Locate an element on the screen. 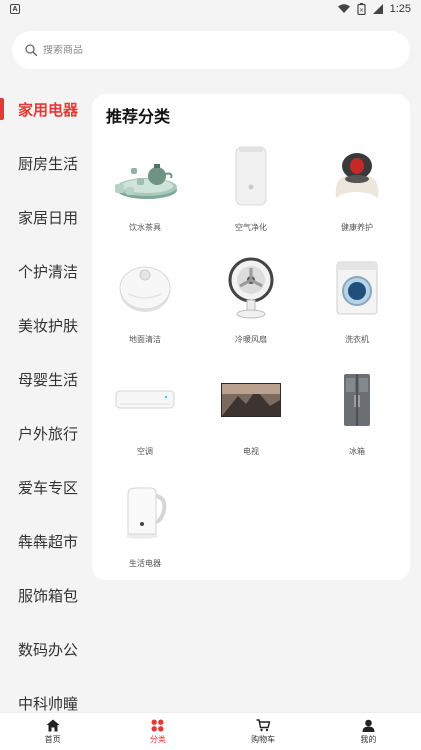  category-label: 冰箱 is located at coordinates (357, 451).